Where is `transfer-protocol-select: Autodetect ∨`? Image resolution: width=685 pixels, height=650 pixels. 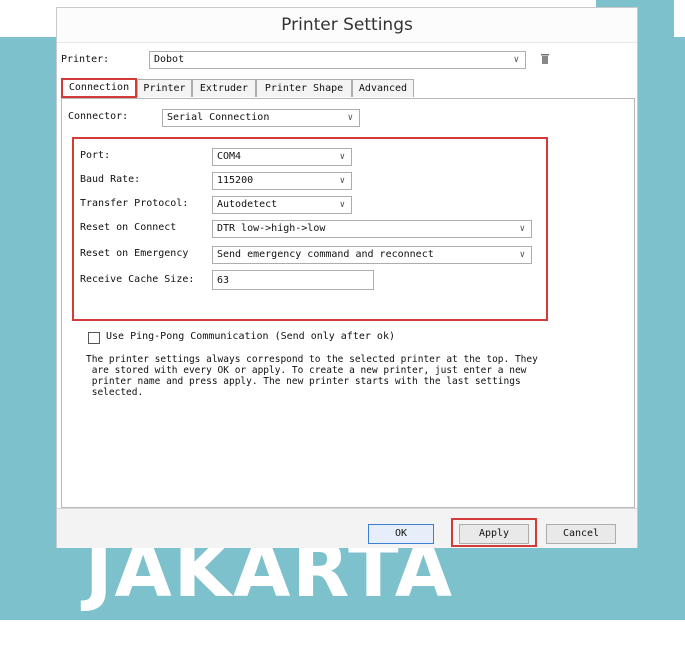 transfer-protocol-select: Autodetect ∨ is located at coordinates (282, 205).